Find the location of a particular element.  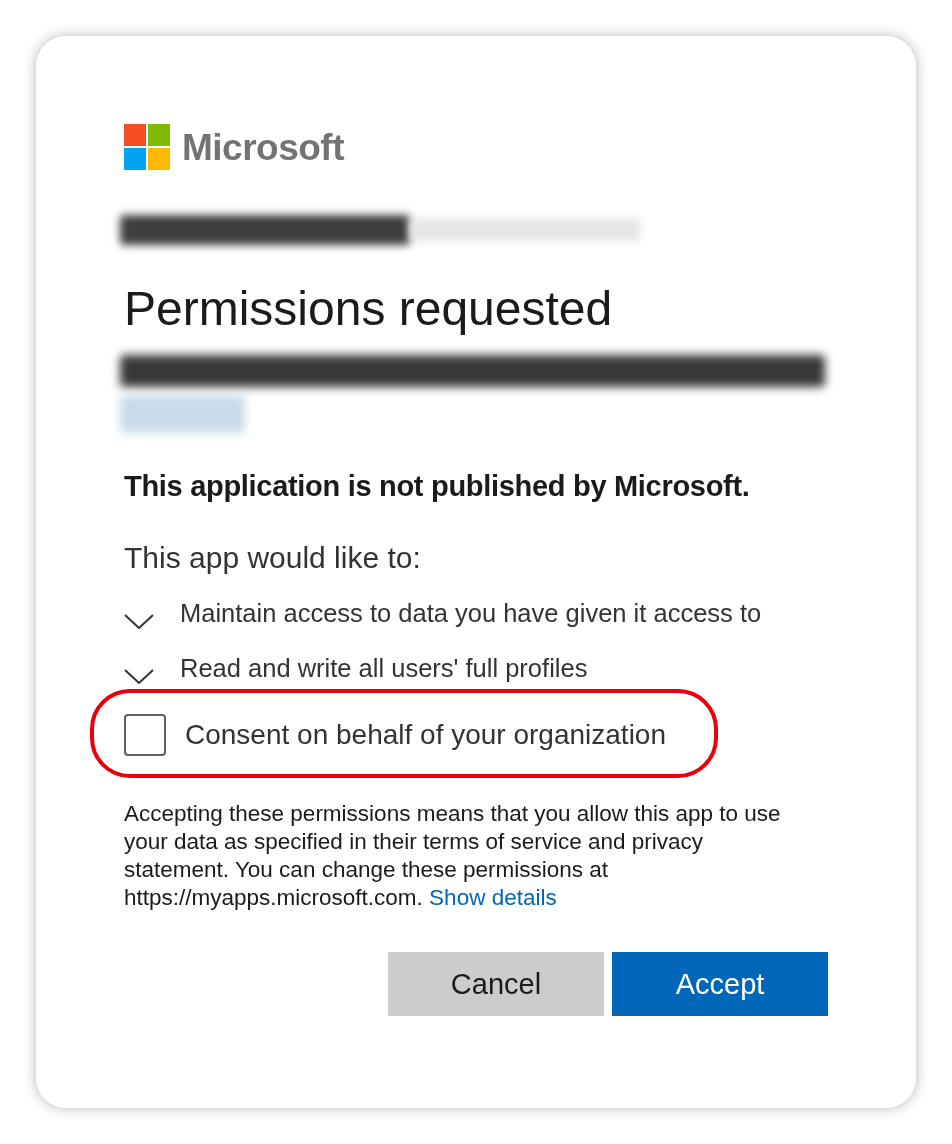

permissions-heading: This app would like to: is located at coordinates (273, 558).